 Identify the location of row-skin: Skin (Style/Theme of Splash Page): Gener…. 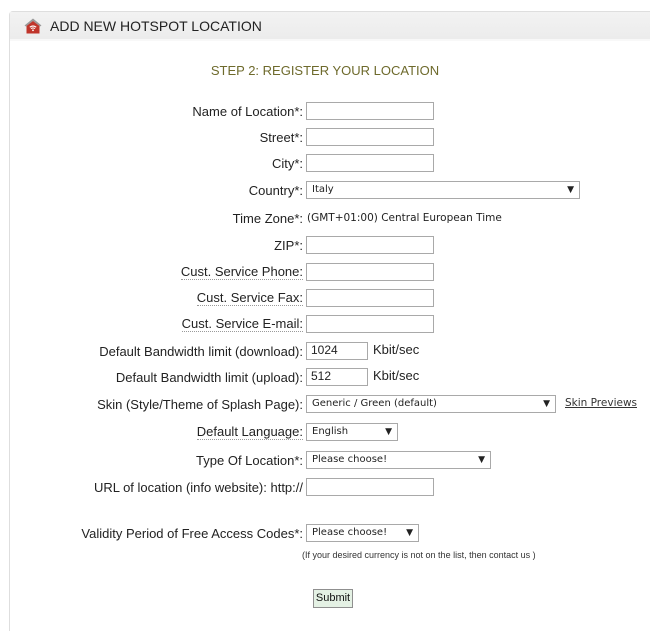
(325, 405).